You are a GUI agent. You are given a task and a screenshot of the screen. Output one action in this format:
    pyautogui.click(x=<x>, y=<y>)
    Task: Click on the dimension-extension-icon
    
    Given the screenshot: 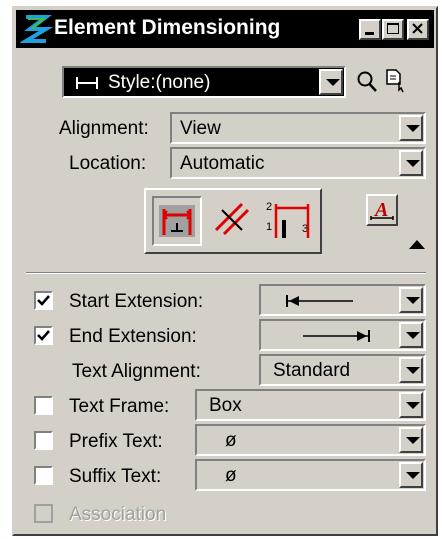 What is the action you would take?
    pyautogui.click(x=177, y=221)
    